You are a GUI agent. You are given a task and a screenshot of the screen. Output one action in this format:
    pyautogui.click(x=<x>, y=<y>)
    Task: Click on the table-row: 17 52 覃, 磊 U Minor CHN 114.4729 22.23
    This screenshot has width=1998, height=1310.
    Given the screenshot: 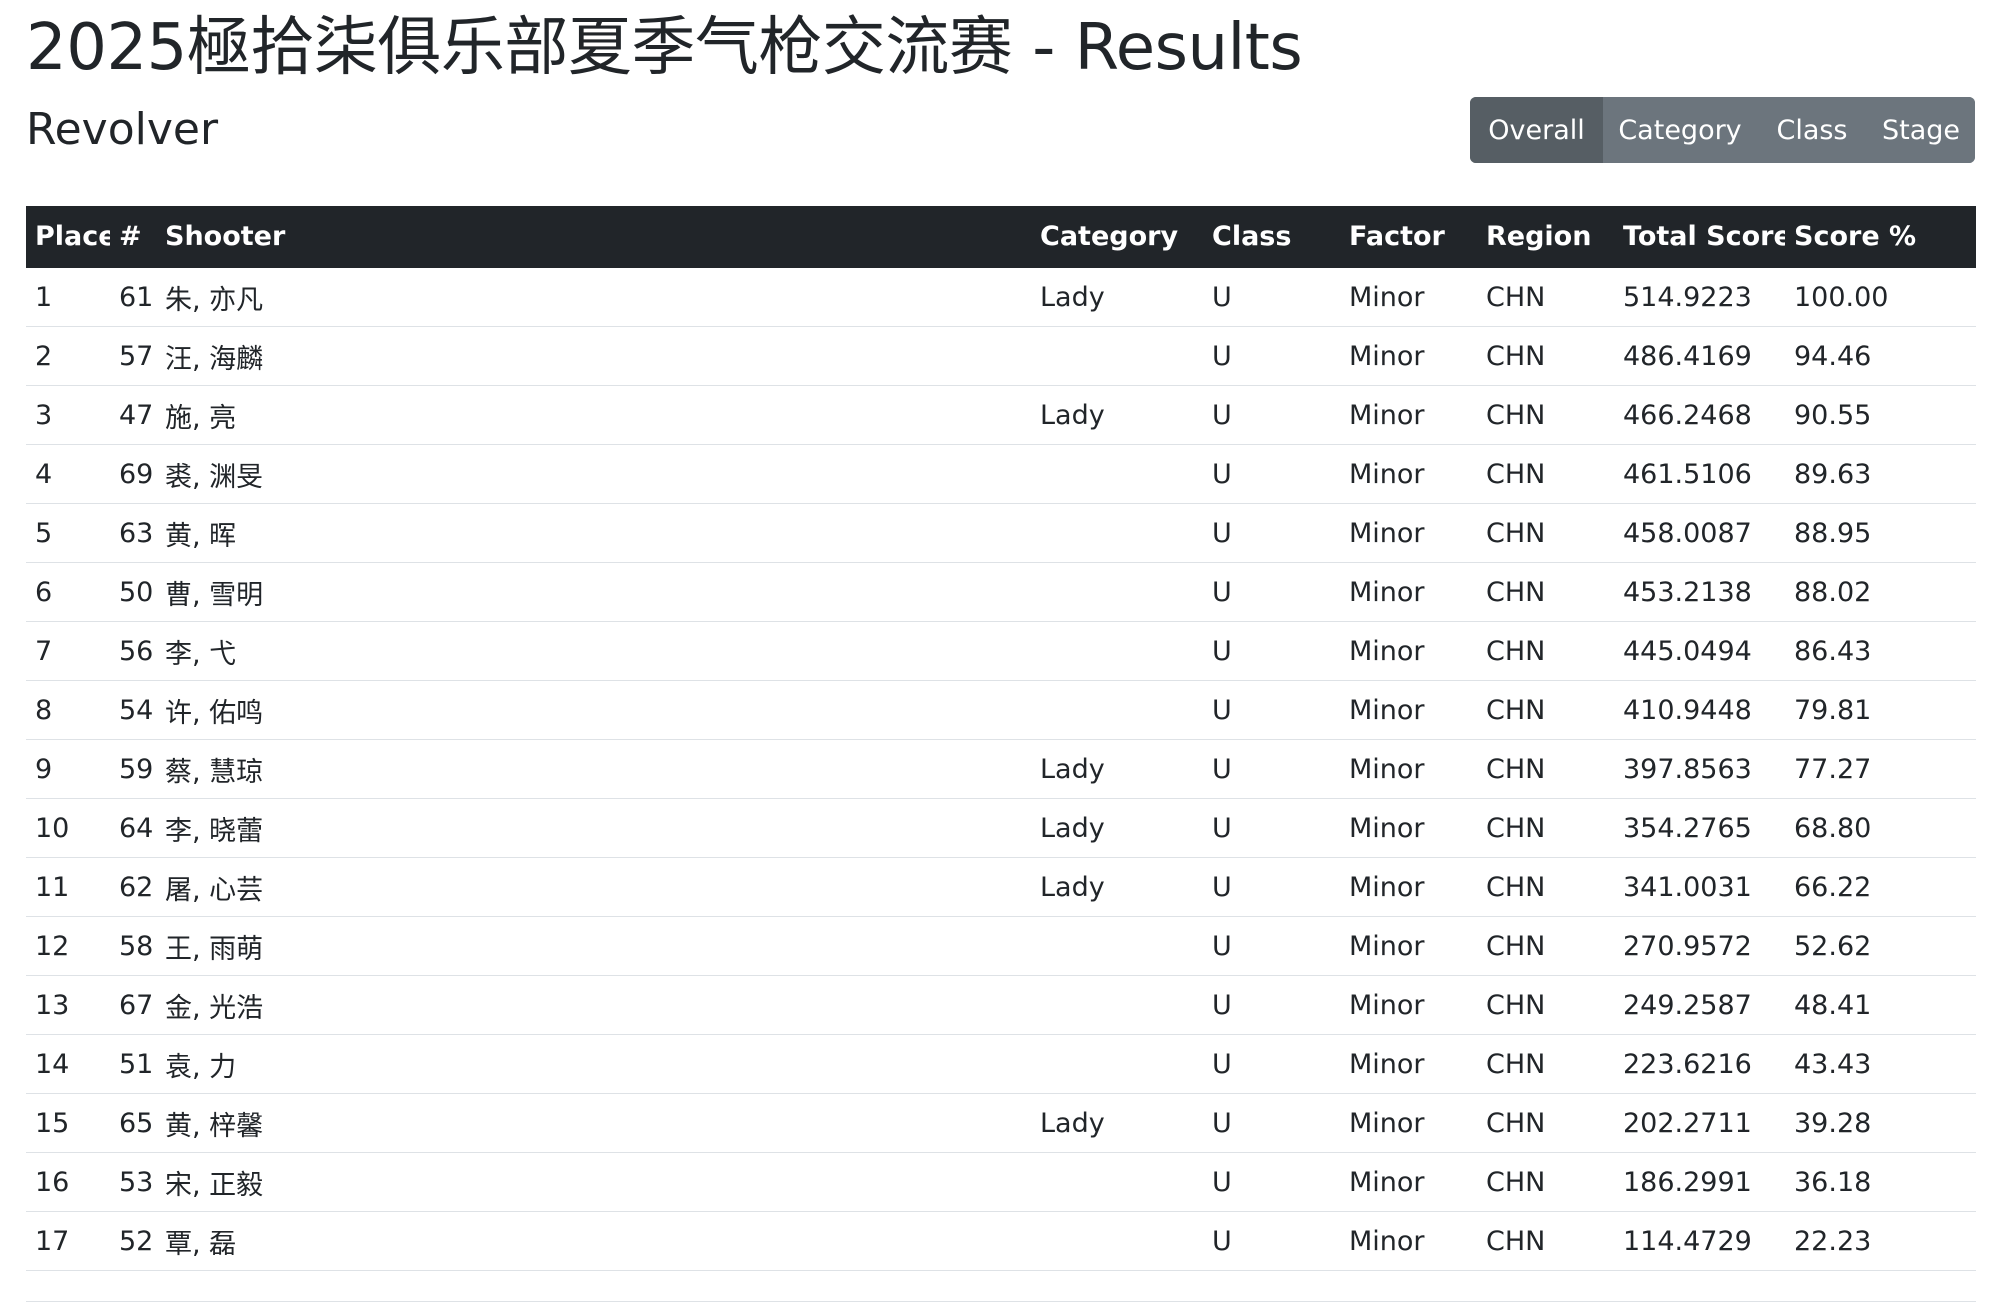 What is the action you would take?
    pyautogui.click(x=1001, y=1241)
    